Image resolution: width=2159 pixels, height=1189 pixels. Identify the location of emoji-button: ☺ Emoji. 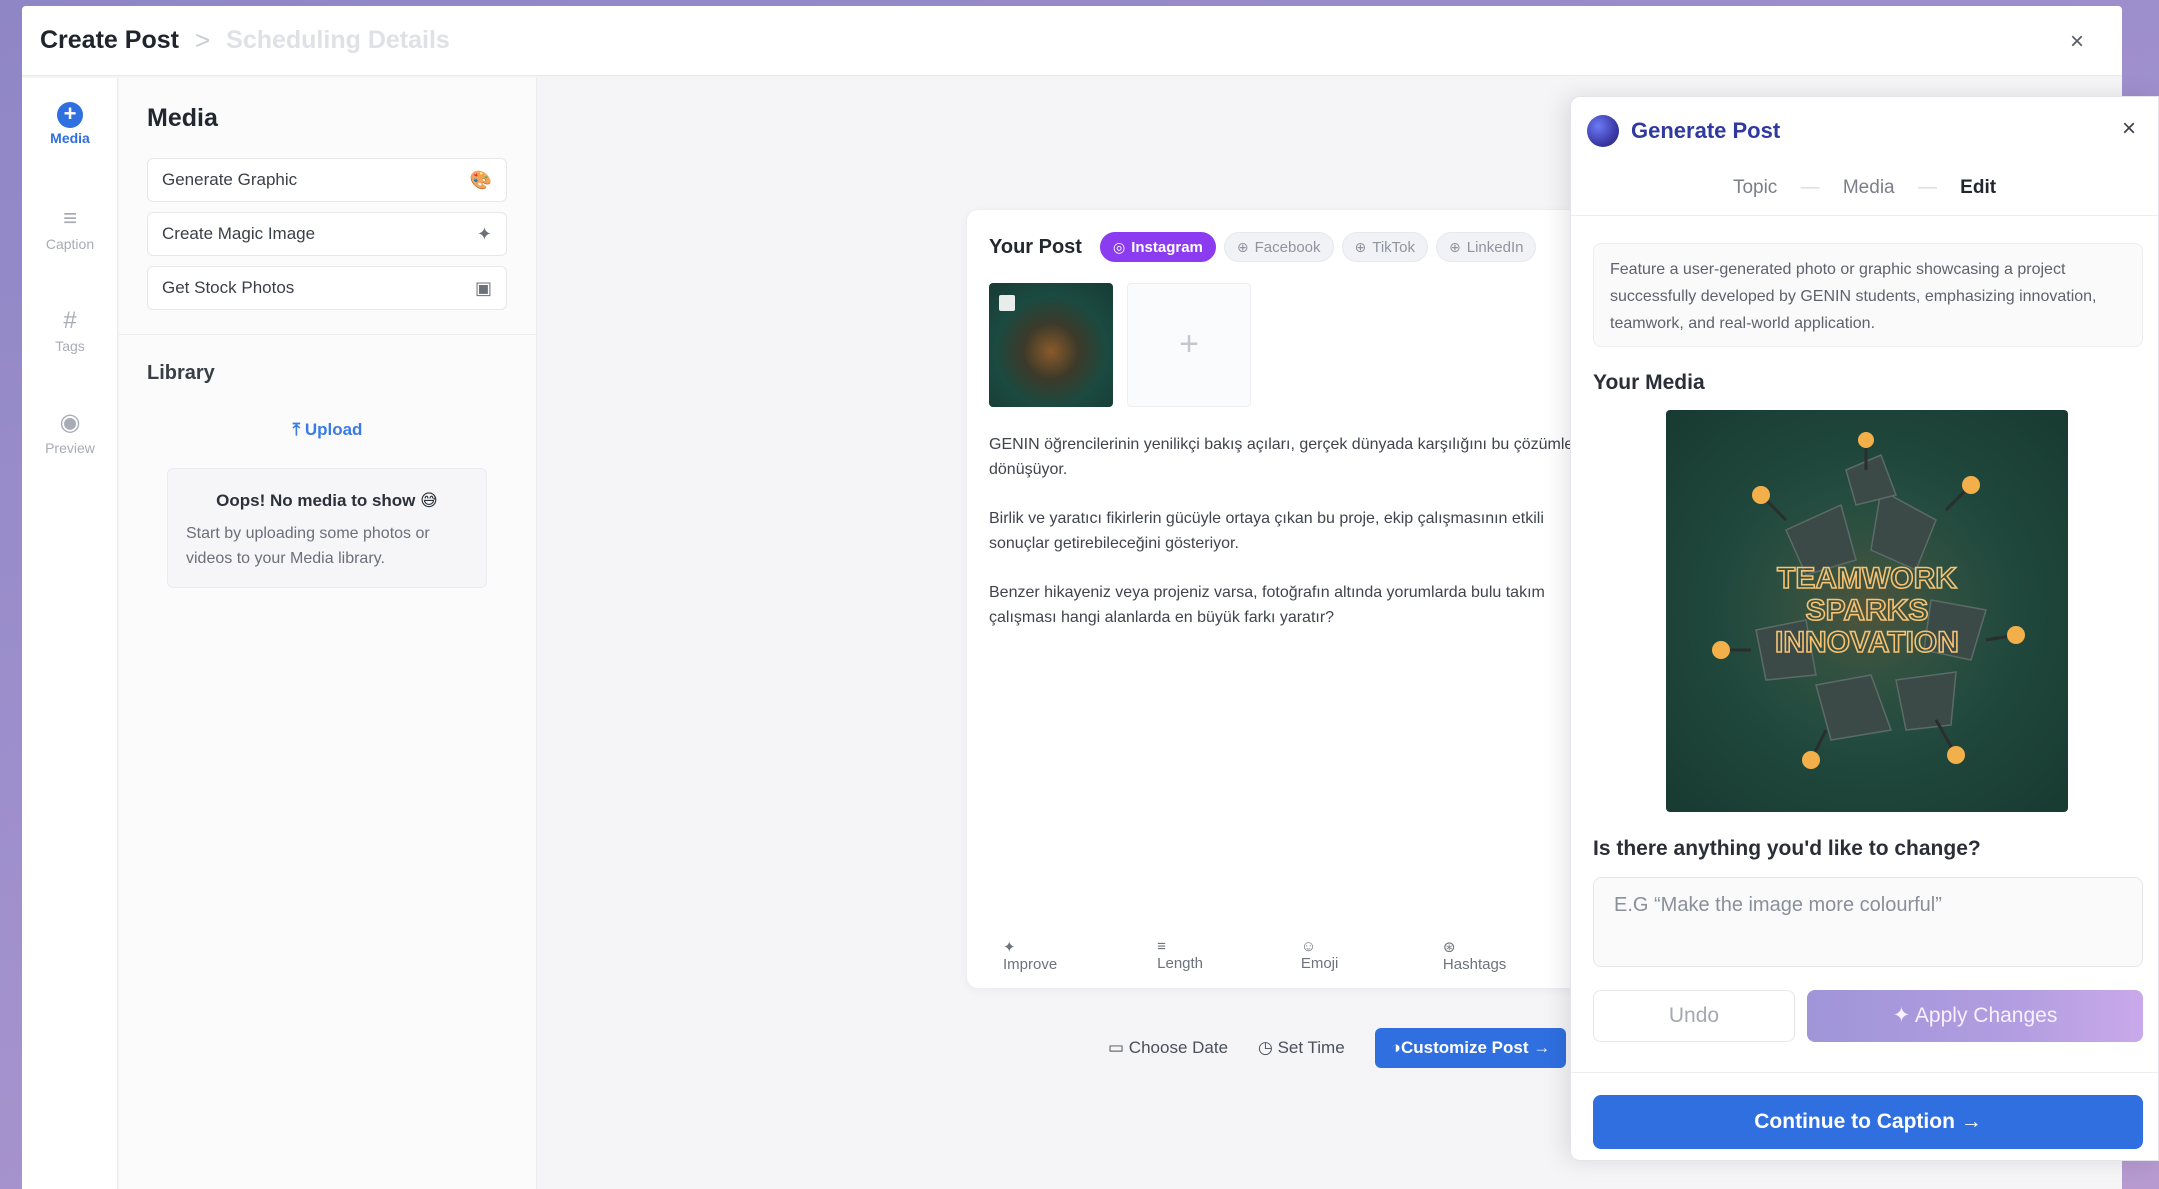
(1355, 955).